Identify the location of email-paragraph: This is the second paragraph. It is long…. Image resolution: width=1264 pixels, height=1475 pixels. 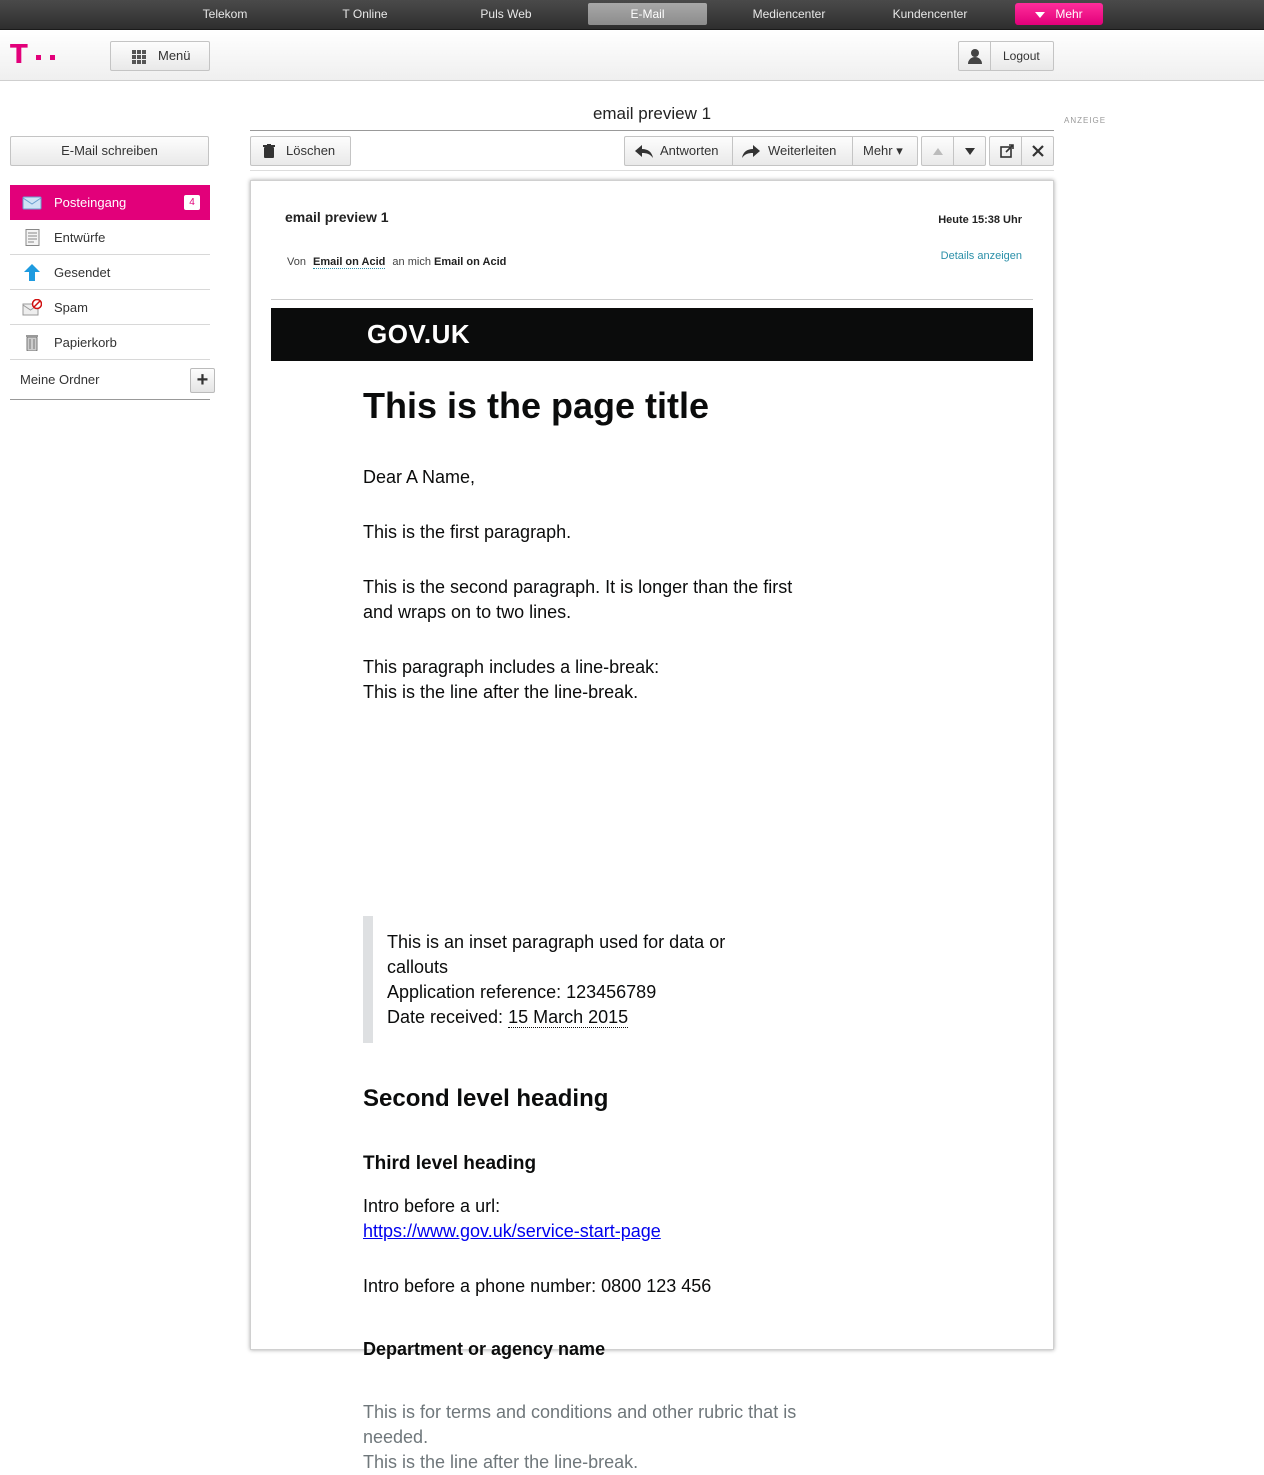
(578, 599).